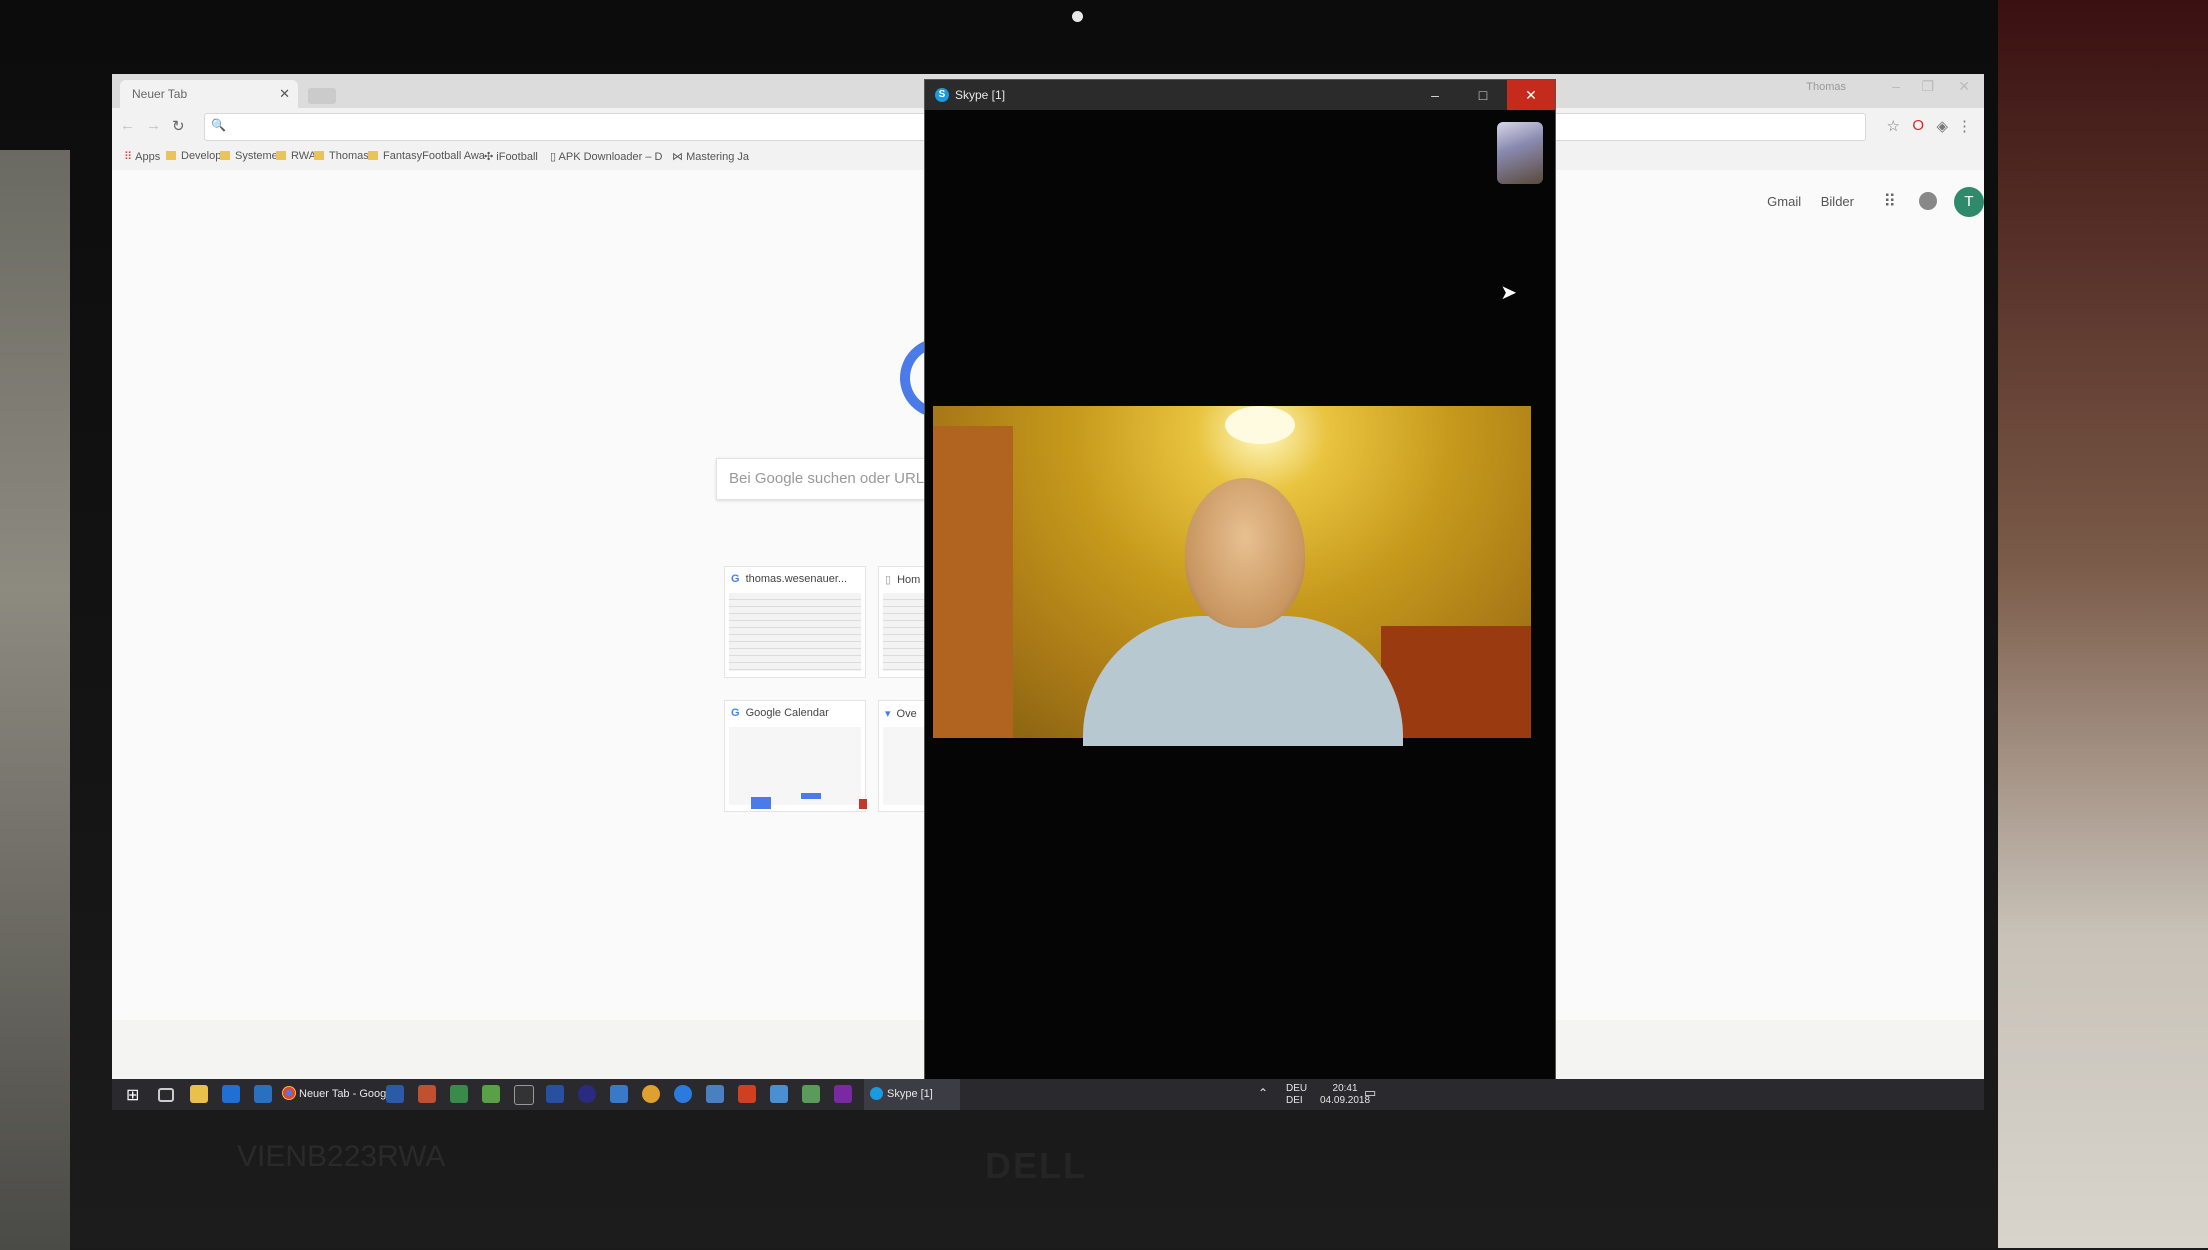 The height and width of the screenshot is (1250, 2208). I want to click on outlook-icon, so click(263, 1094).